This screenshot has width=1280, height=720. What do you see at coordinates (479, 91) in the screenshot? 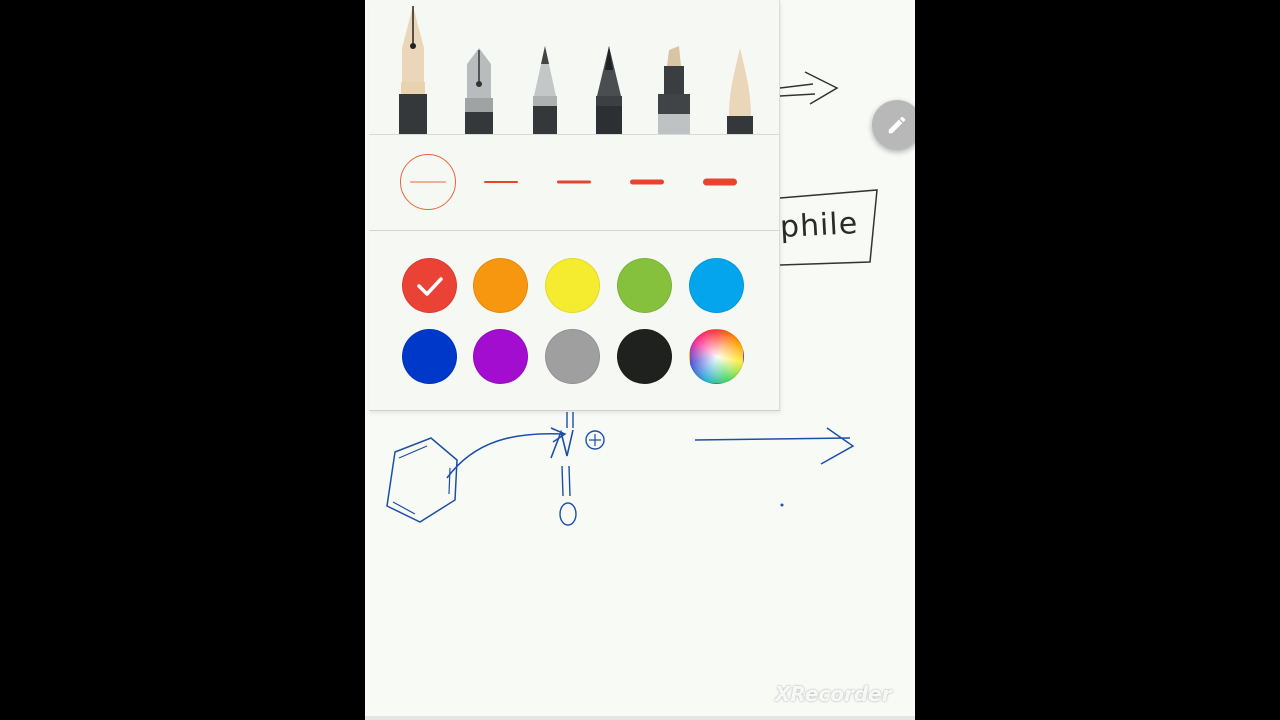
I see `calligraphy-pen-icon` at bounding box center [479, 91].